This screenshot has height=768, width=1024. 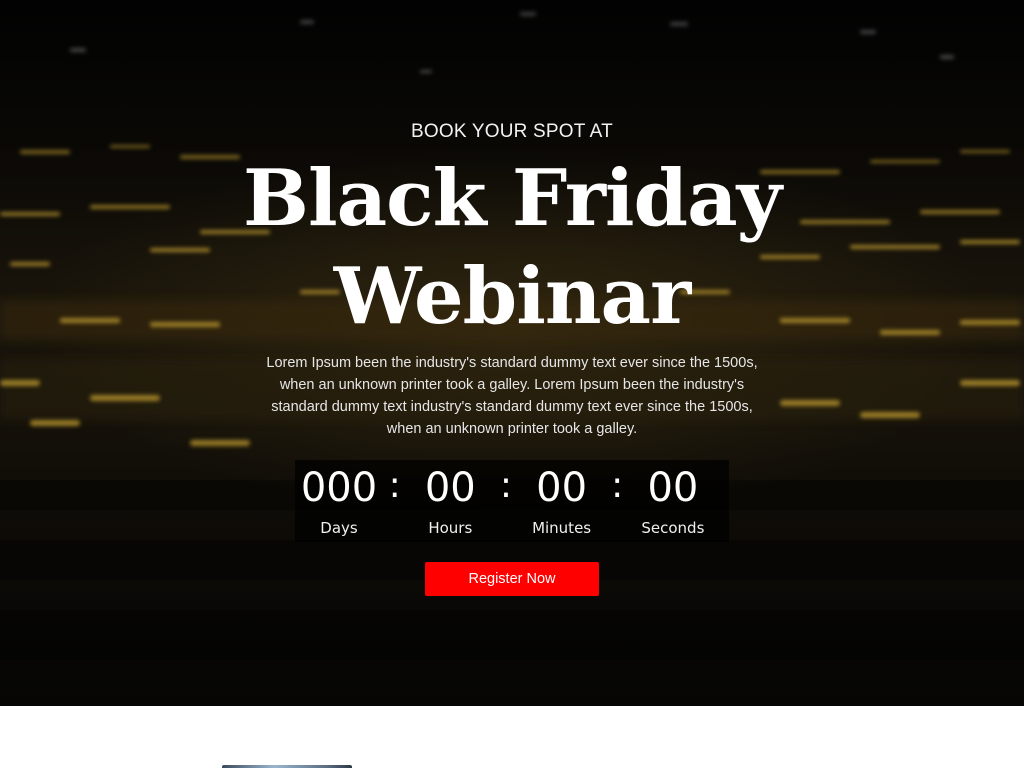 What do you see at coordinates (339, 528) in the screenshot?
I see `countdown-days-label: Days` at bounding box center [339, 528].